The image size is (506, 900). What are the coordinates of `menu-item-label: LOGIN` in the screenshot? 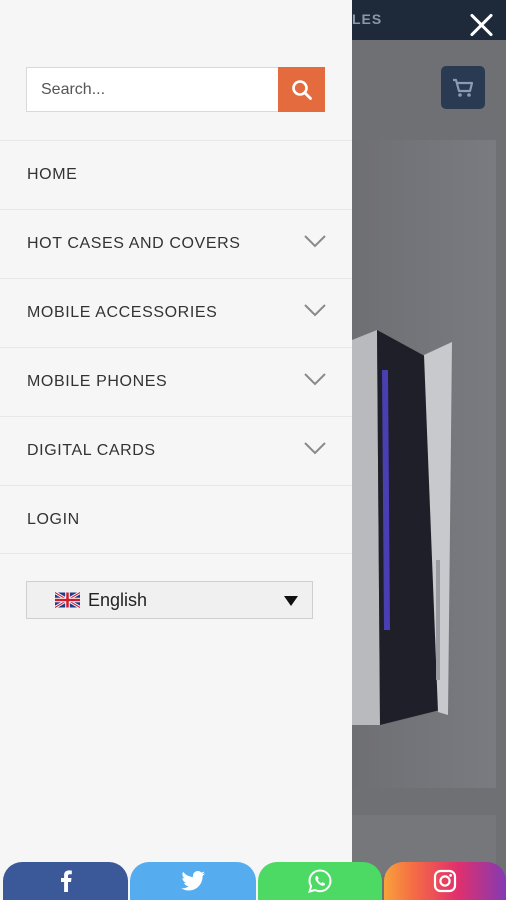 It's located at (53, 519).